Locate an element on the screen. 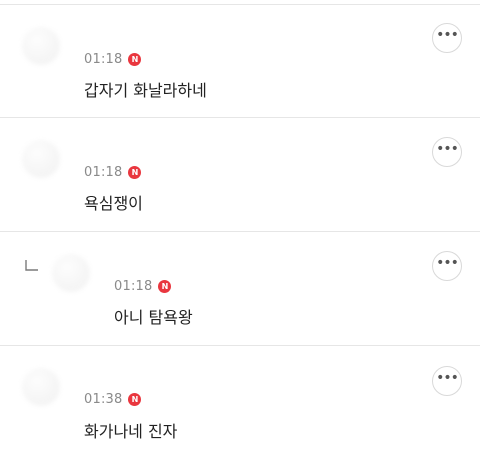 This screenshot has height=454, width=480. comment-text: 갑자기 화날라하네 is located at coordinates (145, 90).